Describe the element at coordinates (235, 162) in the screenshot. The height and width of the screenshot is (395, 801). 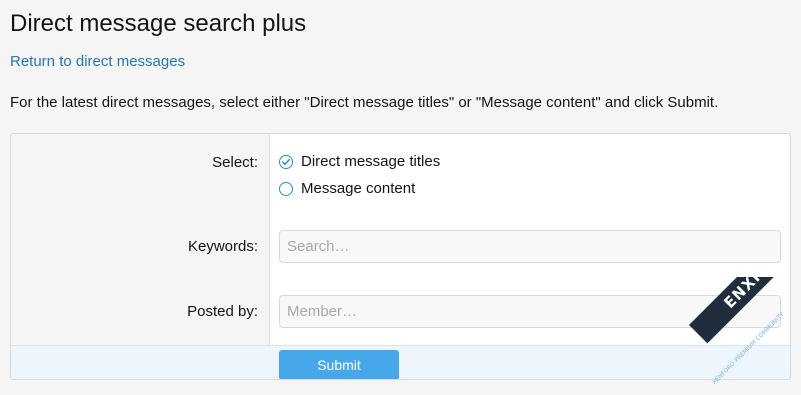
I see `select-label: Select:` at that location.